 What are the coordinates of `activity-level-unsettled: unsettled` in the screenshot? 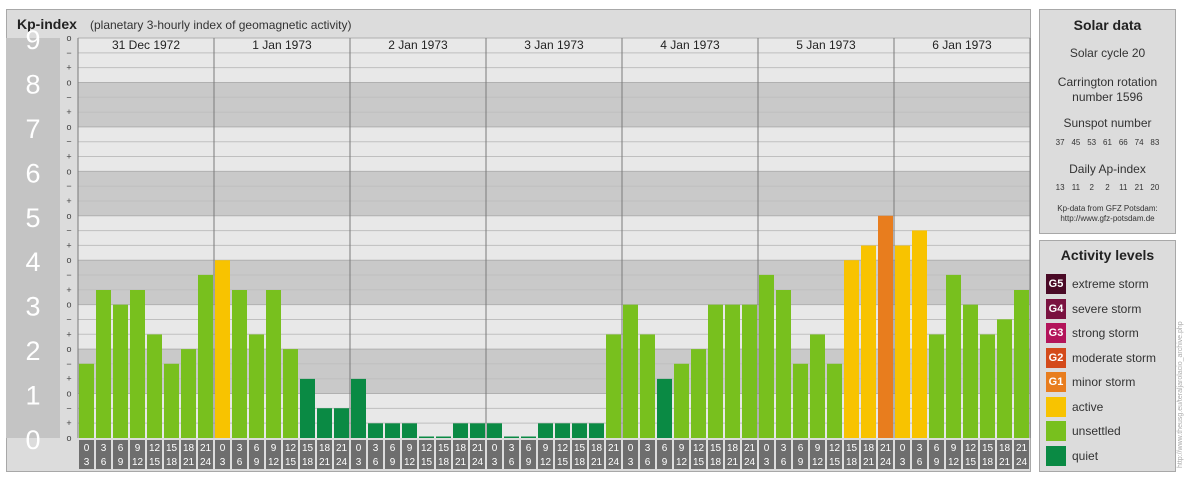 It's located at (1083, 431).